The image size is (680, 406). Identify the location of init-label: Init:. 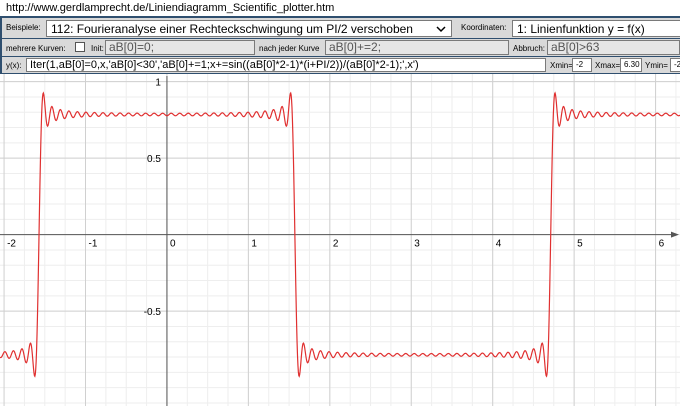
(97, 48).